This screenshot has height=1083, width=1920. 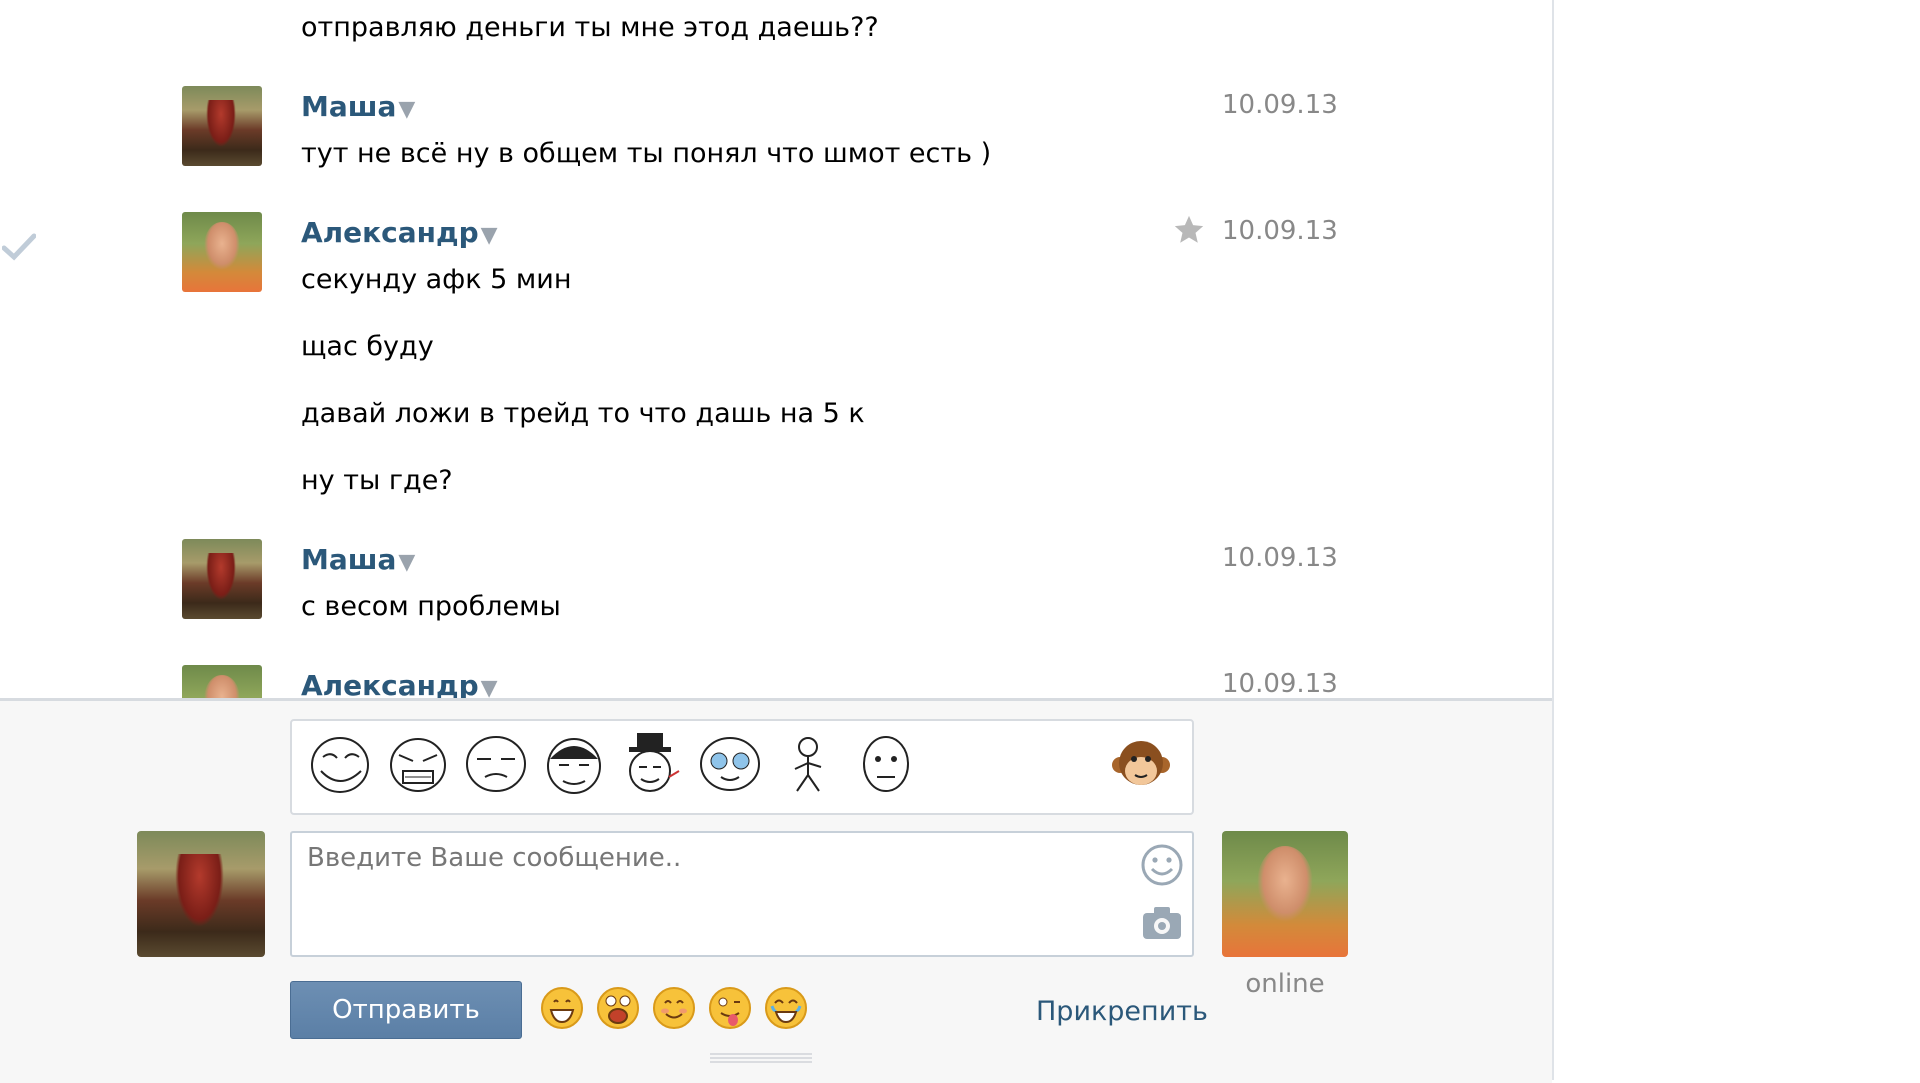 What do you see at coordinates (730, 1008) in the screenshot?
I see `tongue-emoji` at bounding box center [730, 1008].